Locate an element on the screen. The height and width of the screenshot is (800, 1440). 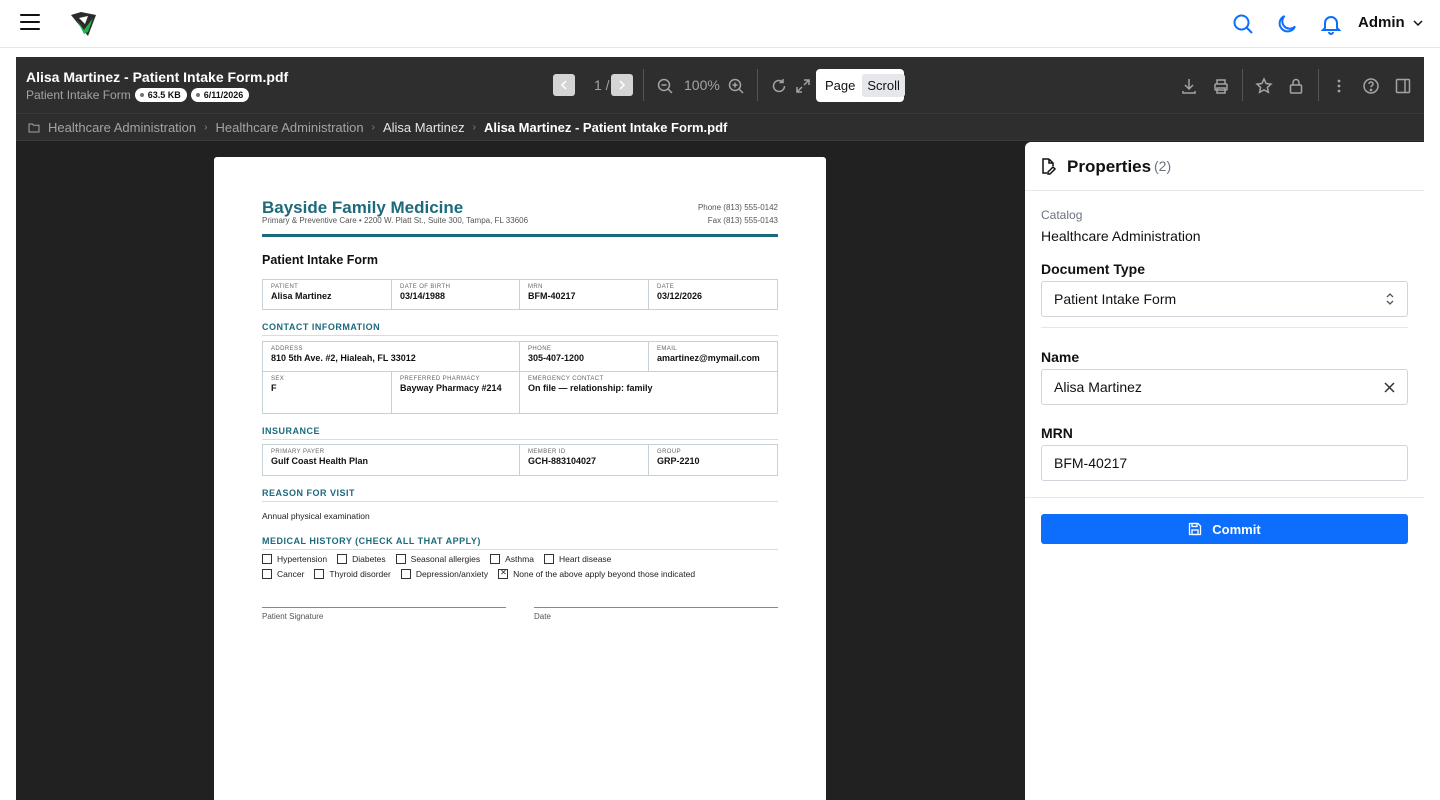
prev-page-button is located at coordinates (564, 85).